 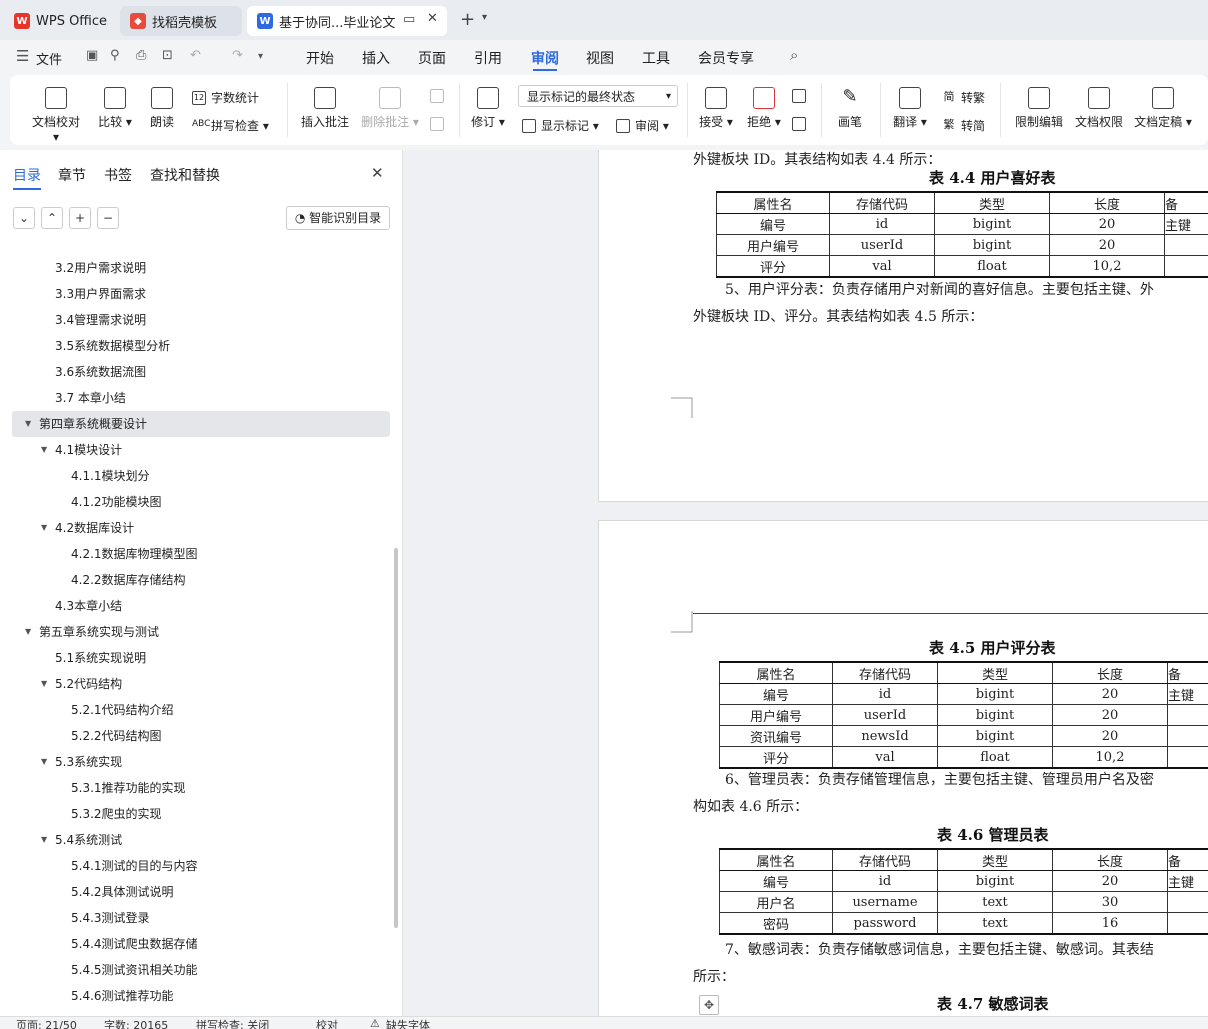 I want to click on show-markup-button: 显示标记 ▾, so click(x=560, y=125).